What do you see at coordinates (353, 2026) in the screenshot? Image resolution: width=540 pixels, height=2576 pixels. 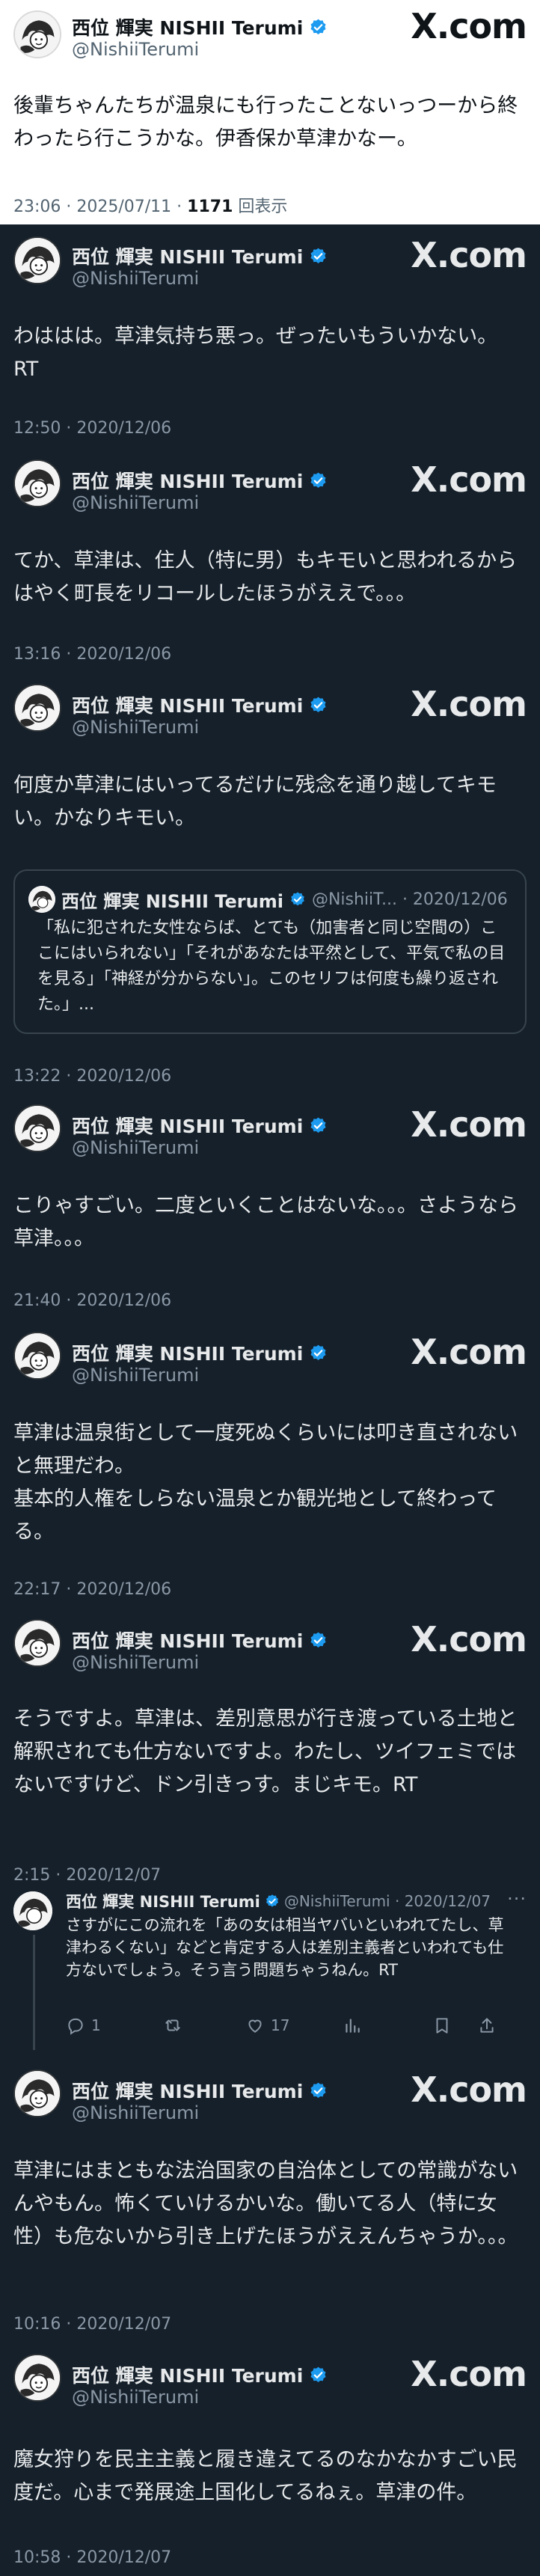 I see `analytics-icon` at bounding box center [353, 2026].